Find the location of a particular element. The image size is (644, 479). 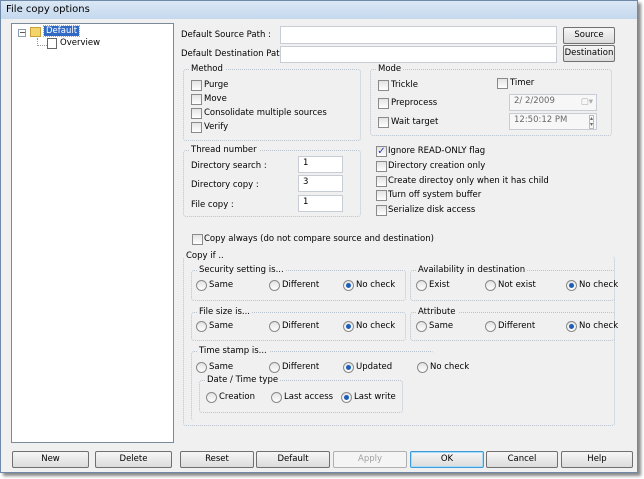

filesize-same-radio is located at coordinates (201, 326).